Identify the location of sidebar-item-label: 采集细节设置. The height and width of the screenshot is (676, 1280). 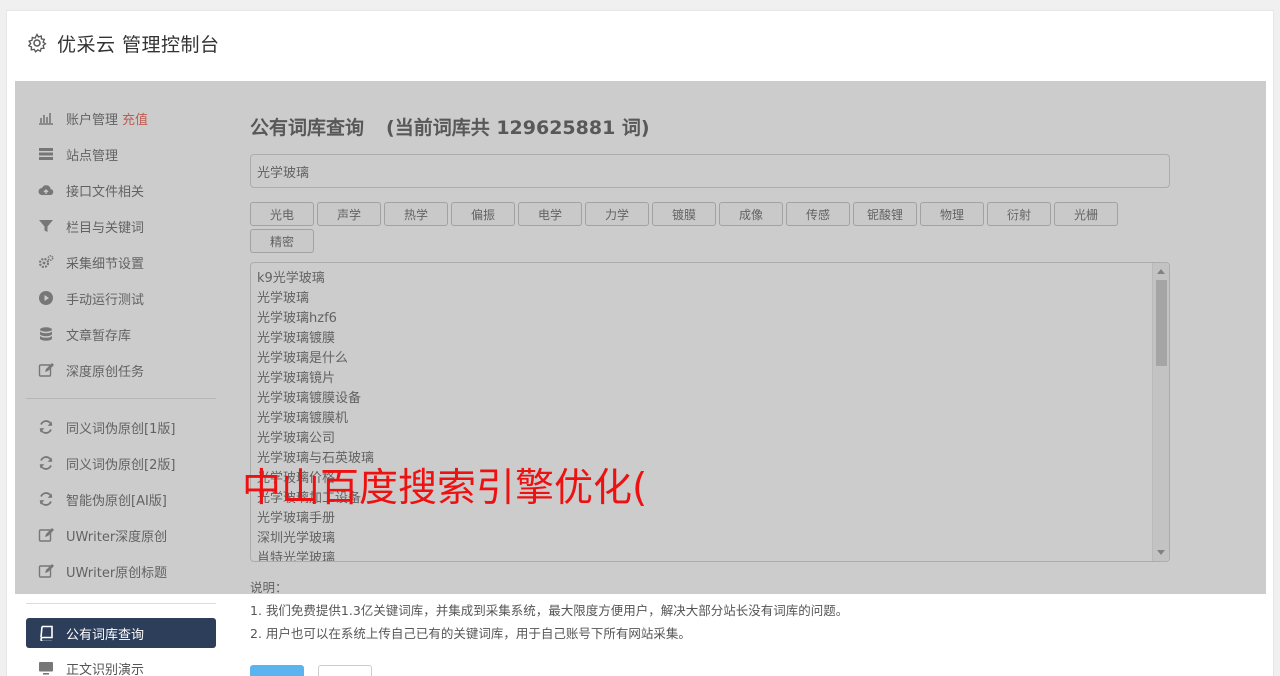
(105, 264).